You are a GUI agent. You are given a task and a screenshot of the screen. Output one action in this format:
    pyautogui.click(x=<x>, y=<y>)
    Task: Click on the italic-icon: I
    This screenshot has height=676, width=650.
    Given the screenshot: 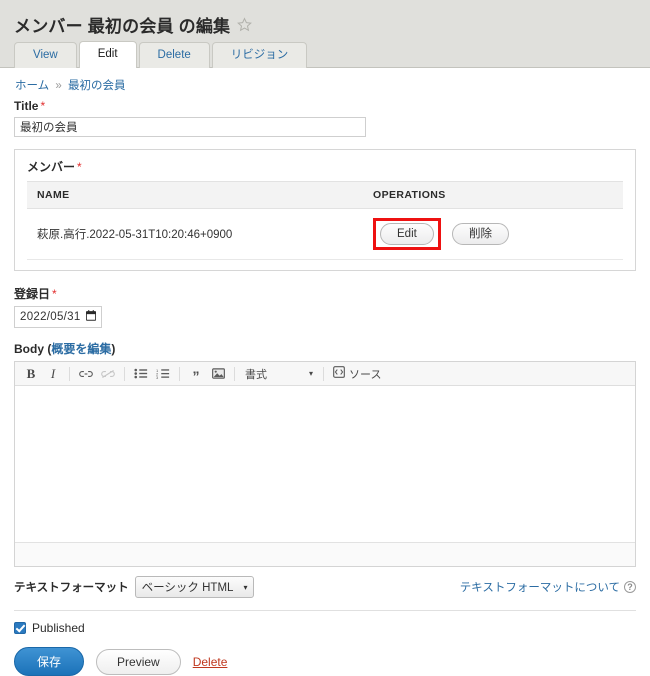 What is the action you would take?
    pyautogui.click(x=53, y=374)
    